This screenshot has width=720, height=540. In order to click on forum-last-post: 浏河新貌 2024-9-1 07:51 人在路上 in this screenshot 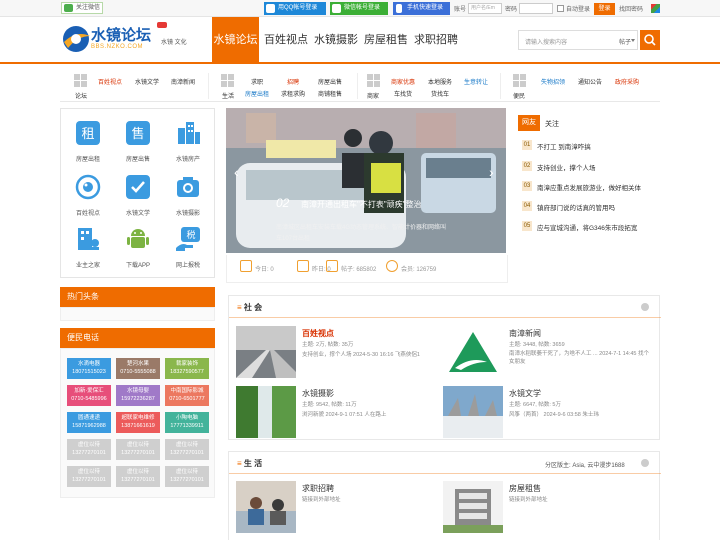, I will do `click(373, 414)`.